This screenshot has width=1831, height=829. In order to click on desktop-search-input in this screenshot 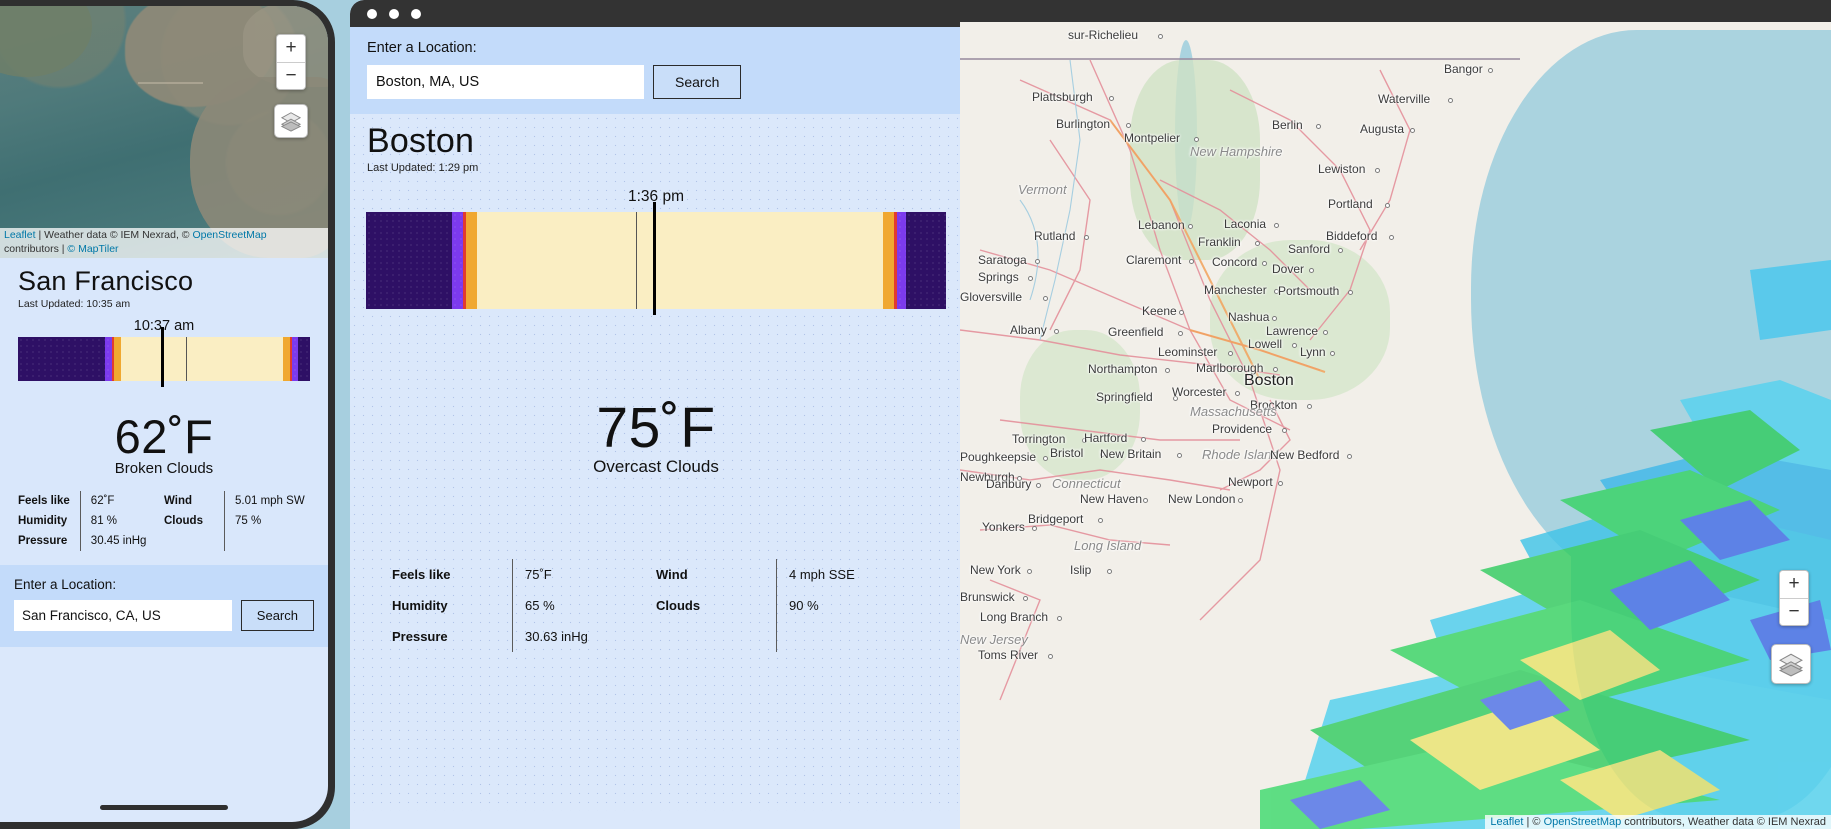, I will do `click(505, 82)`.